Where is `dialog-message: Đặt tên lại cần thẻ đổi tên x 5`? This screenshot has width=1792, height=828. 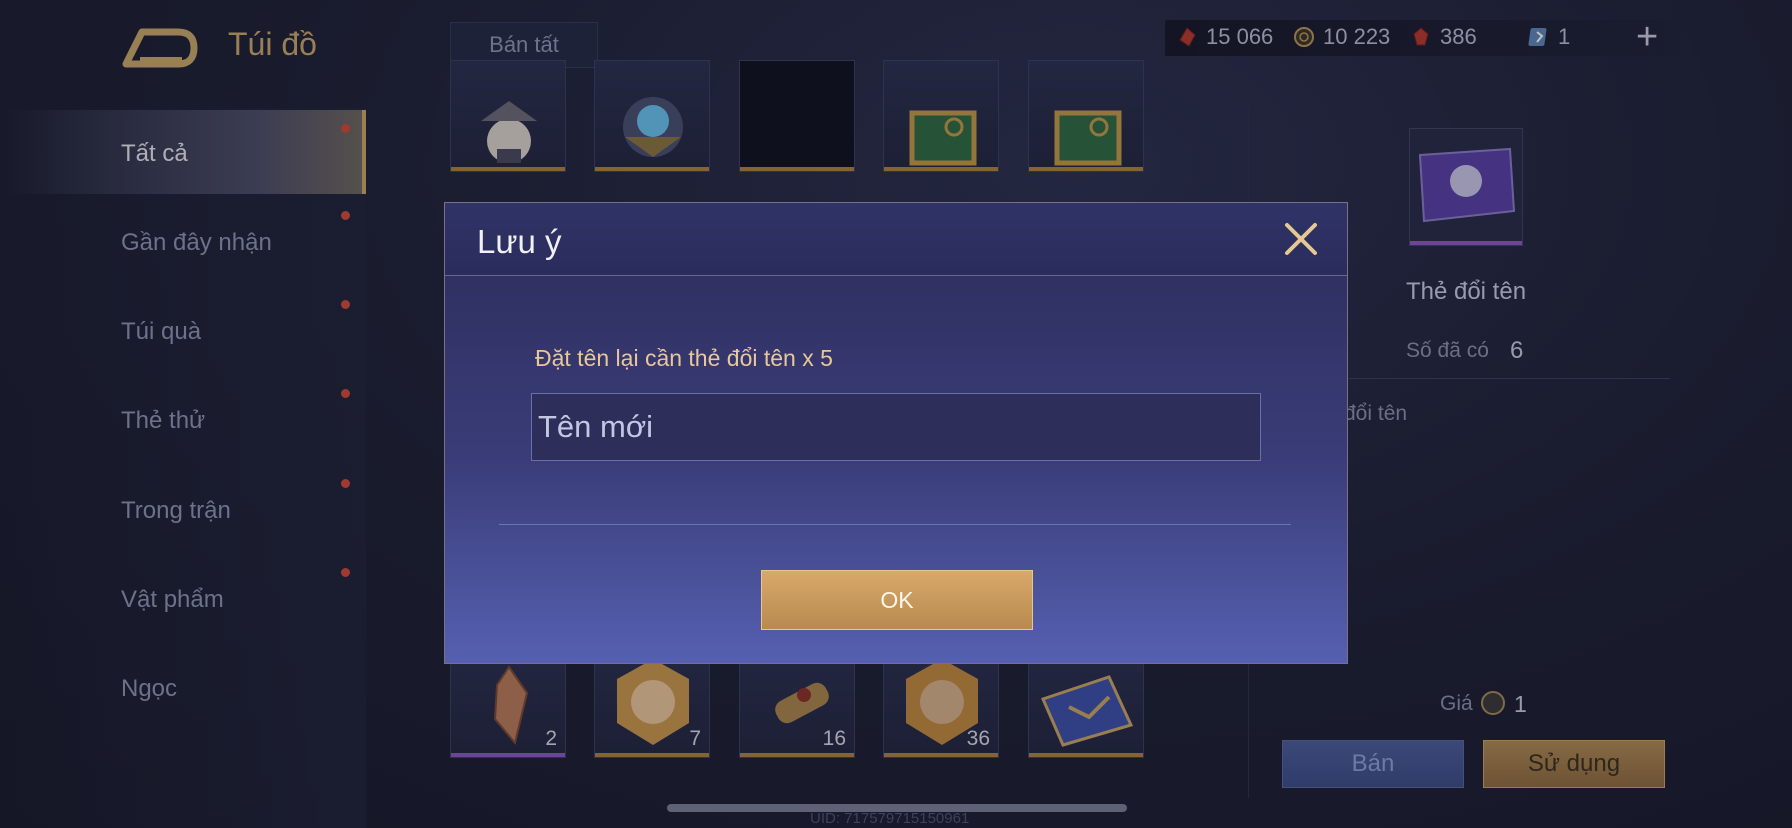
dialog-message: Đặt tên lại cần thẻ đổi tên x 5 is located at coordinates (684, 358).